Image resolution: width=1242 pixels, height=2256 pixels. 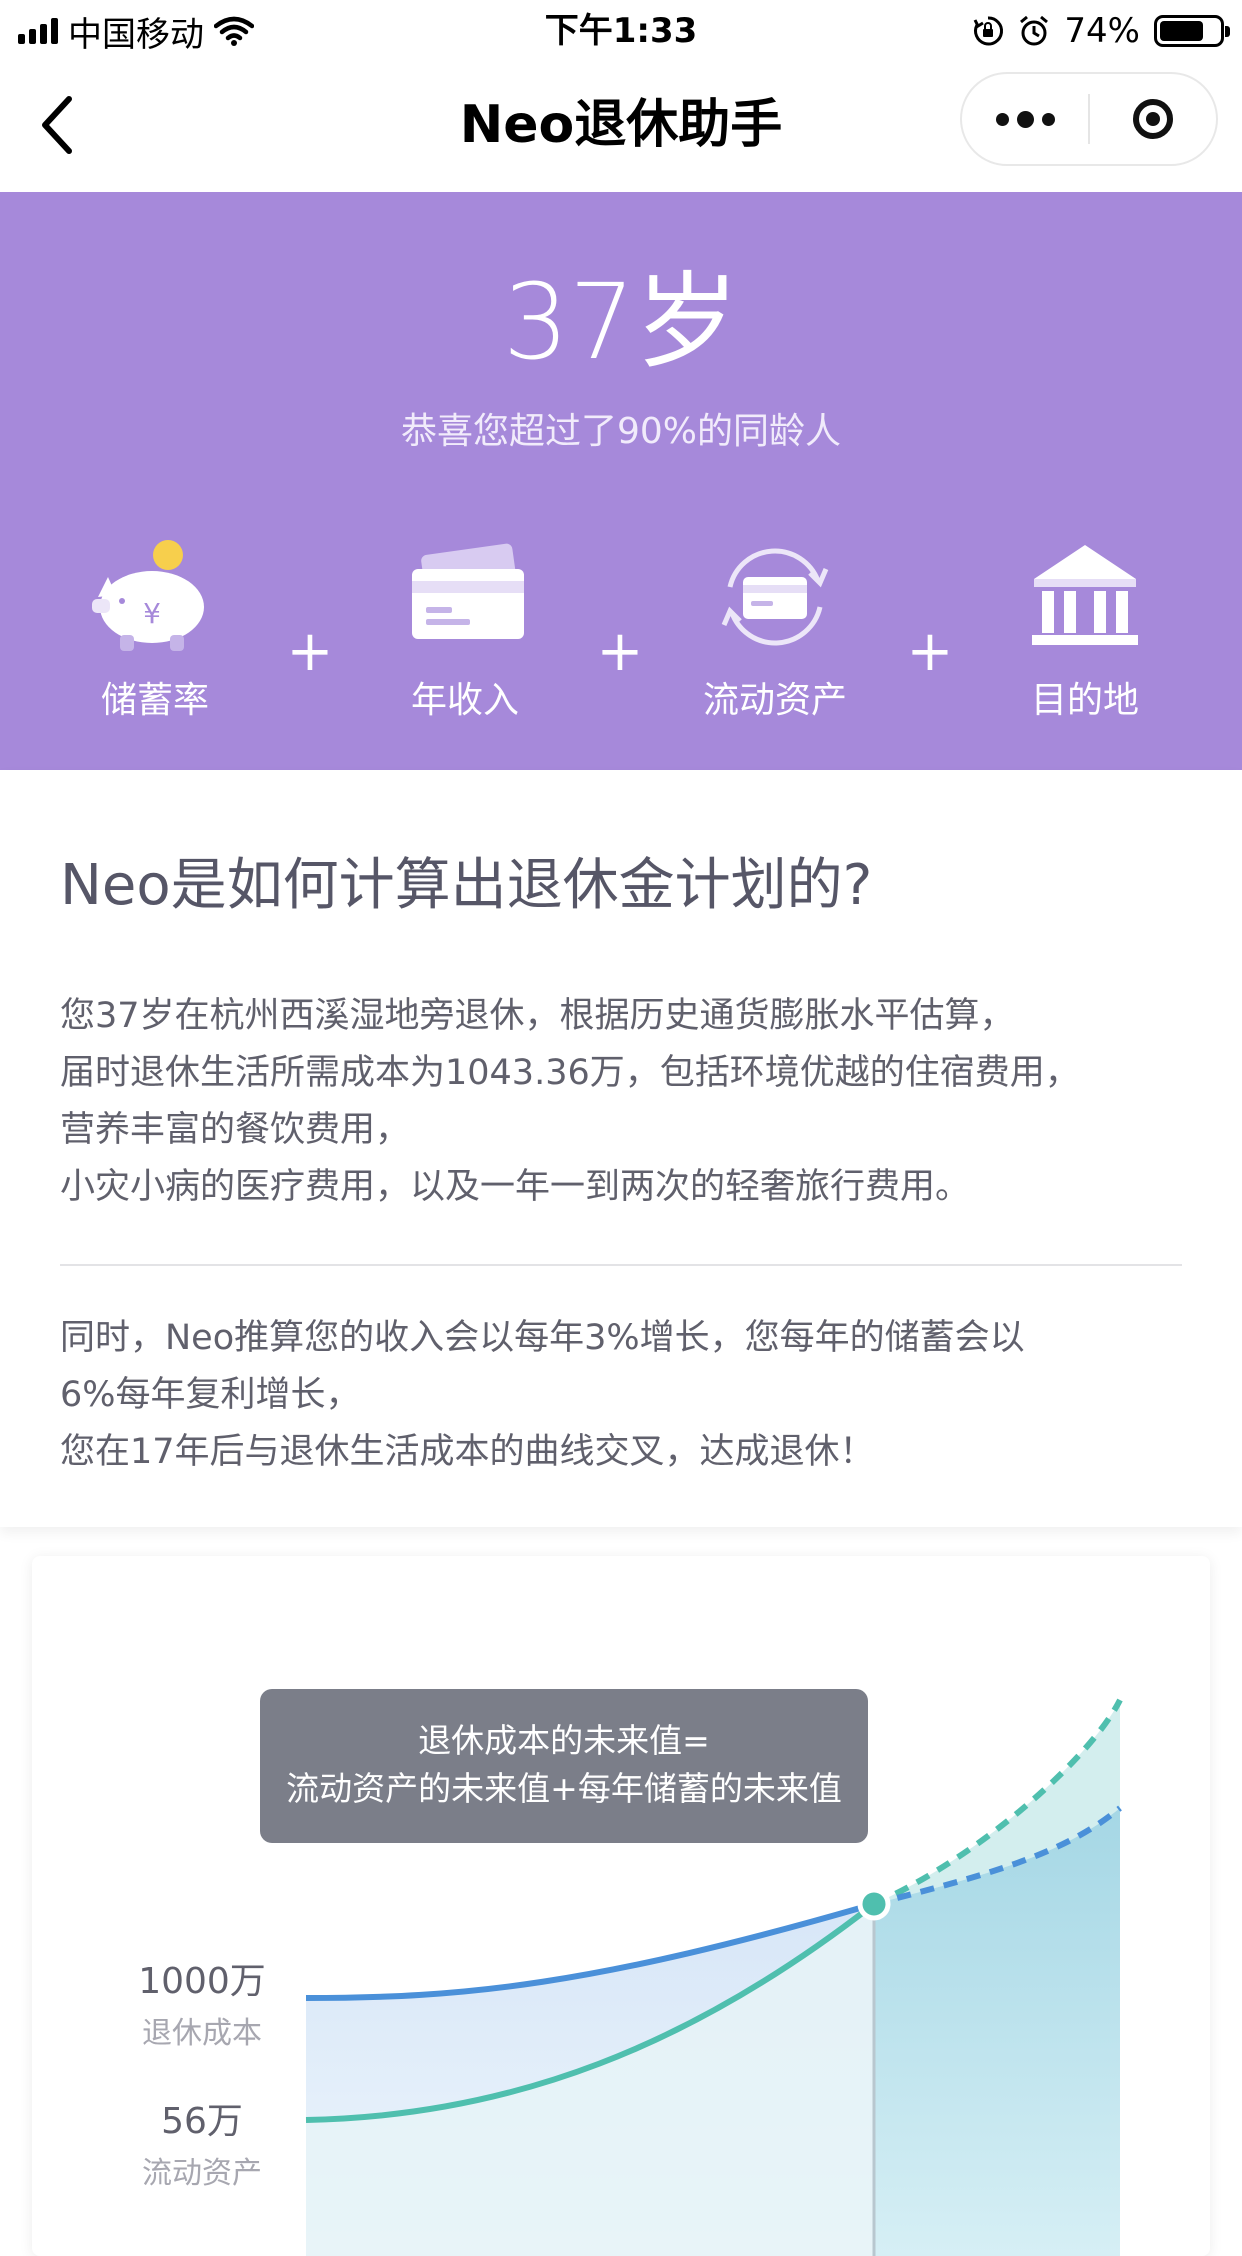 What do you see at coordinates (997, 2032) in the screenshot?
I see `right-area` at bounding box center [997, 2032].